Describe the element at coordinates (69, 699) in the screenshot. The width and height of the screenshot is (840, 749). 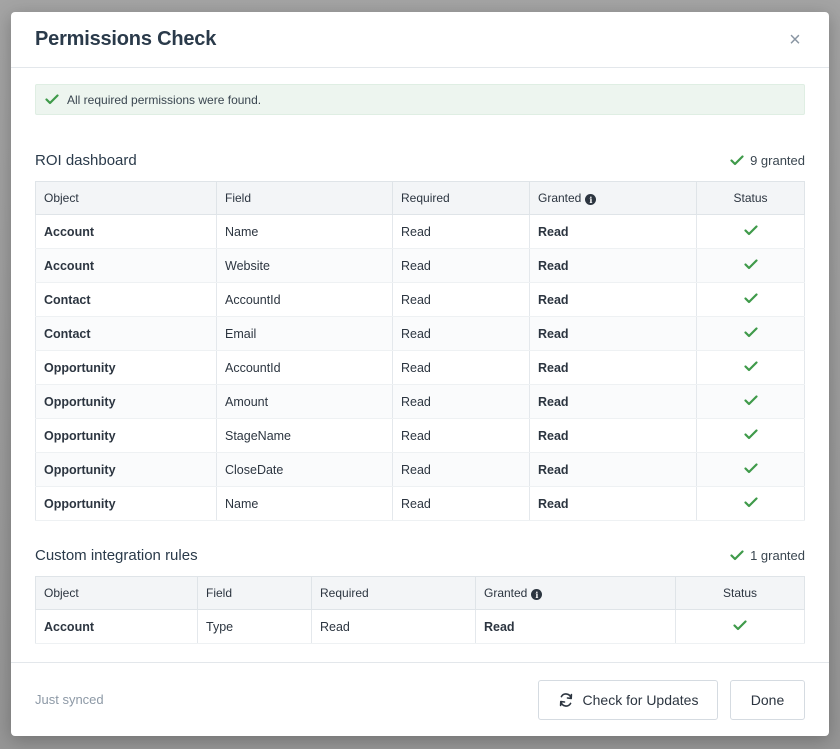
I see `sync-status: Just synced` at that location.